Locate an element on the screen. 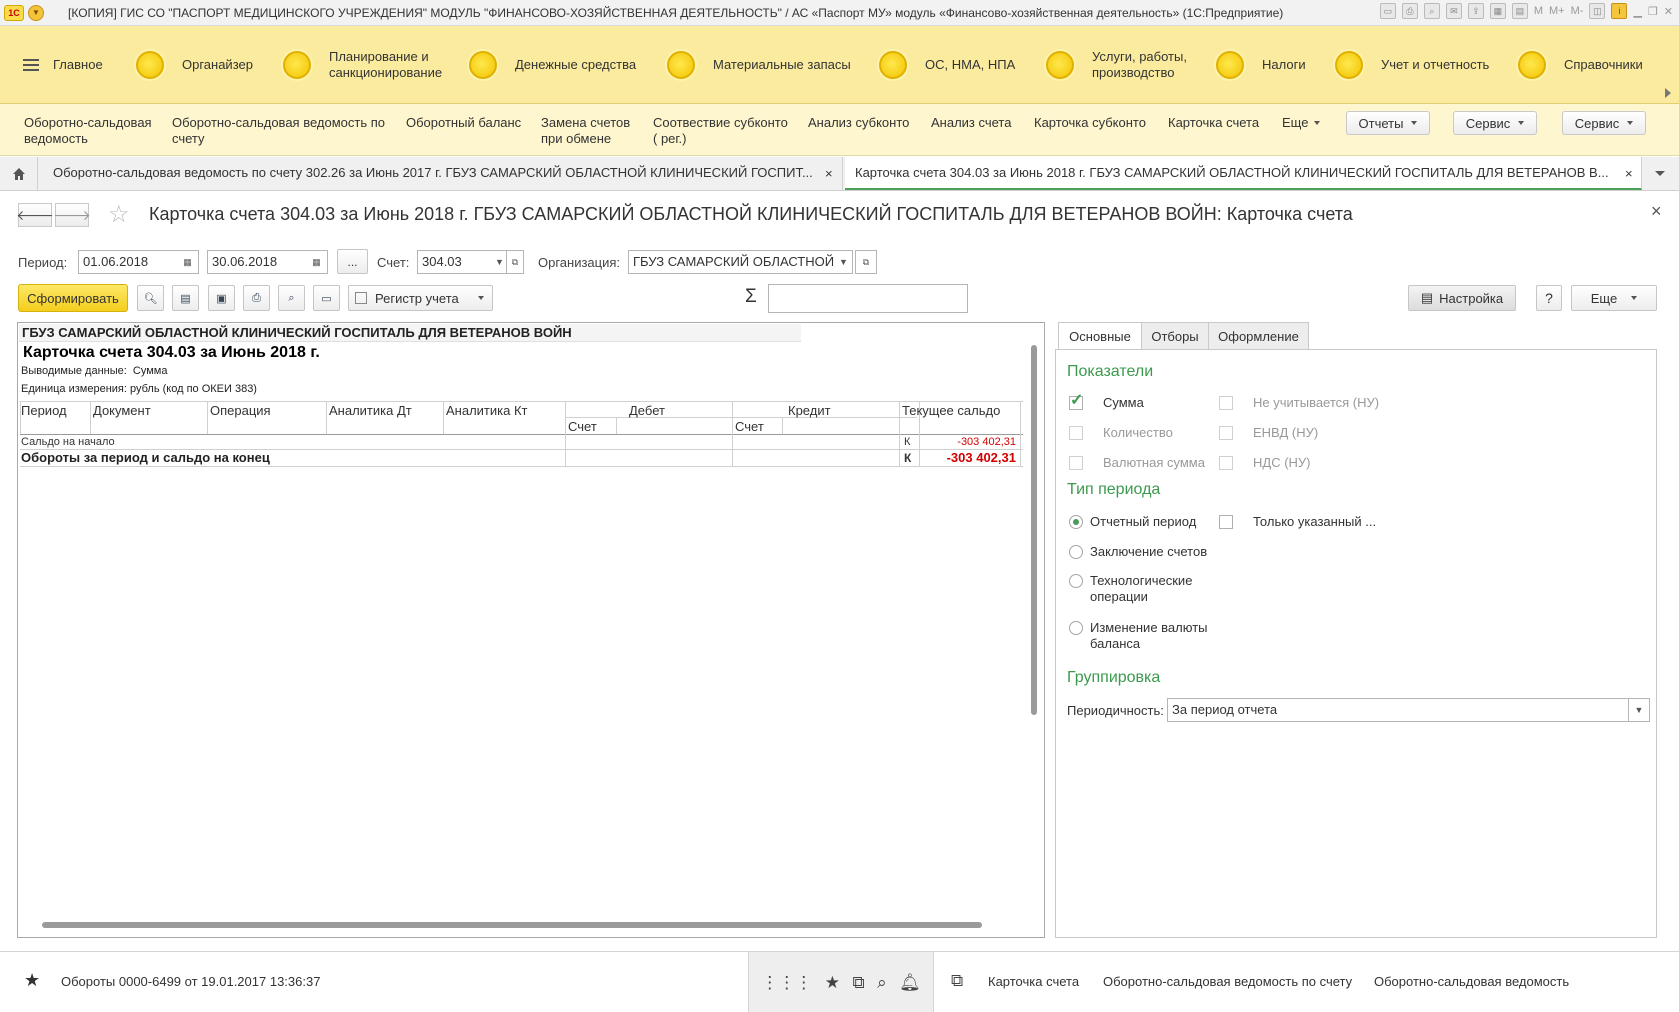  action-subconto-analysis: Анализ субконто is located at coordinates (858, 123).